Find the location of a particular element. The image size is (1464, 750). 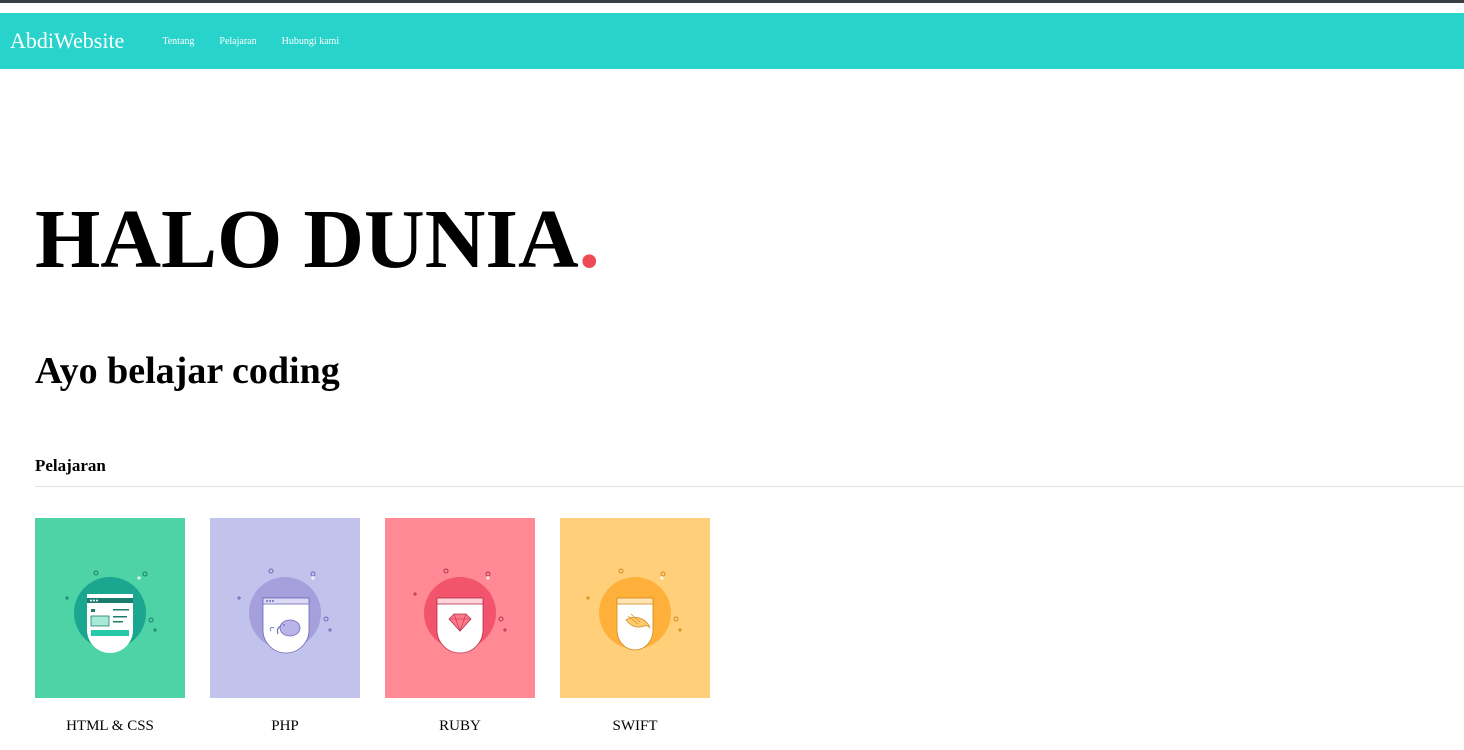

nav-link-tentang: Tentang is located at coordinates (178, 41).